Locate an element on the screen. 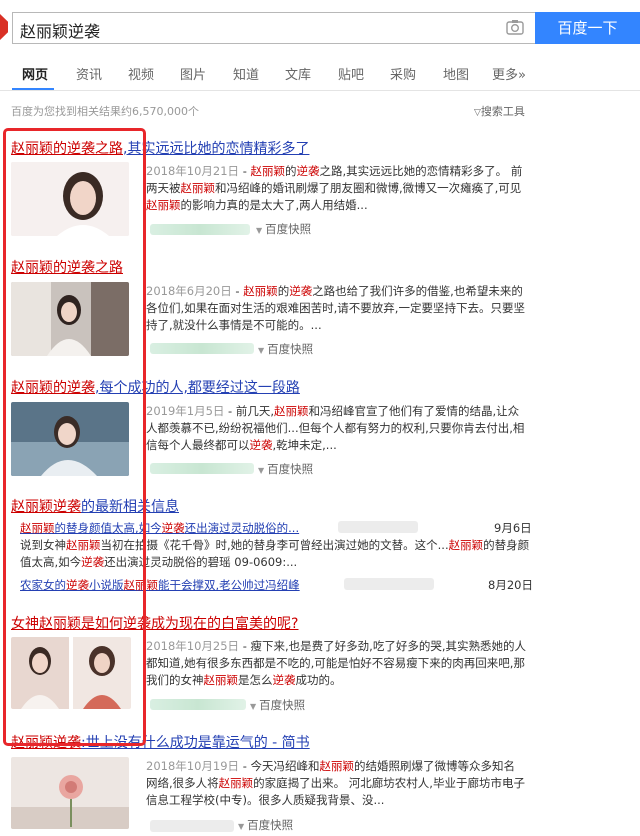 This screenshot has height=836, width=640. tab-video: 视频 is located at coordinates (141, 73).